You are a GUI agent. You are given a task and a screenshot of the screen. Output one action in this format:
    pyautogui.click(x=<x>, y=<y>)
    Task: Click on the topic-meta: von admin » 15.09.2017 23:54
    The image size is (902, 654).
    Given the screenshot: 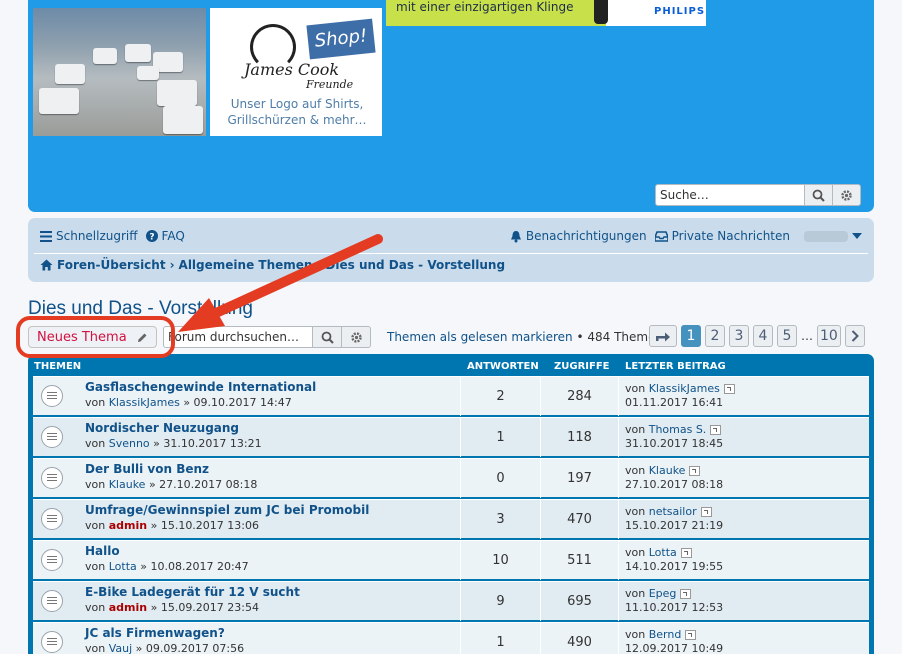 What is the action you would take?
    pyautogui.click(x=172, y=607)
    